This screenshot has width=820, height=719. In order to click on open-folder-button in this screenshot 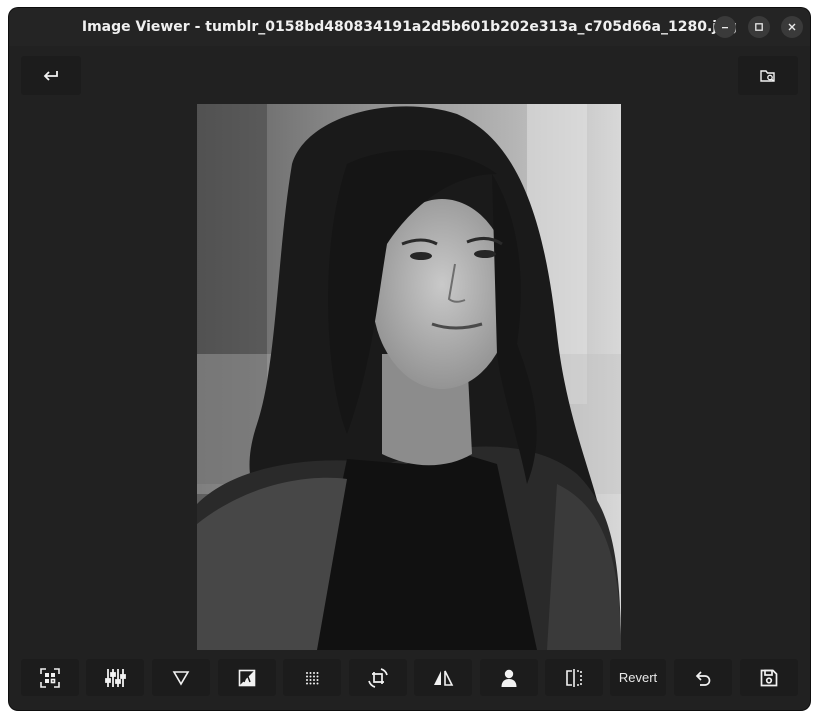, I will do `click(768, 75)`.